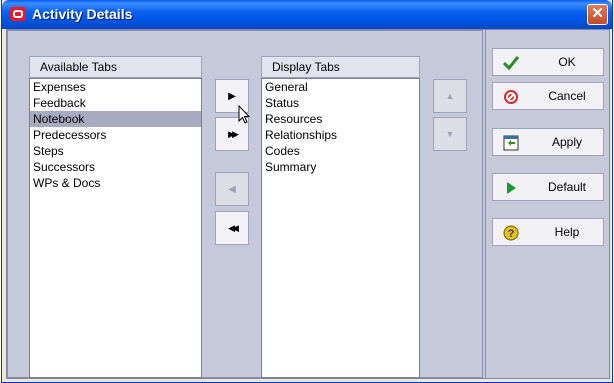 The image size is (614, 383). What do you see at coordinates (82, 14) in the screenshot?
I see `window-title: Activity Details` at bounding box center [82, 14].